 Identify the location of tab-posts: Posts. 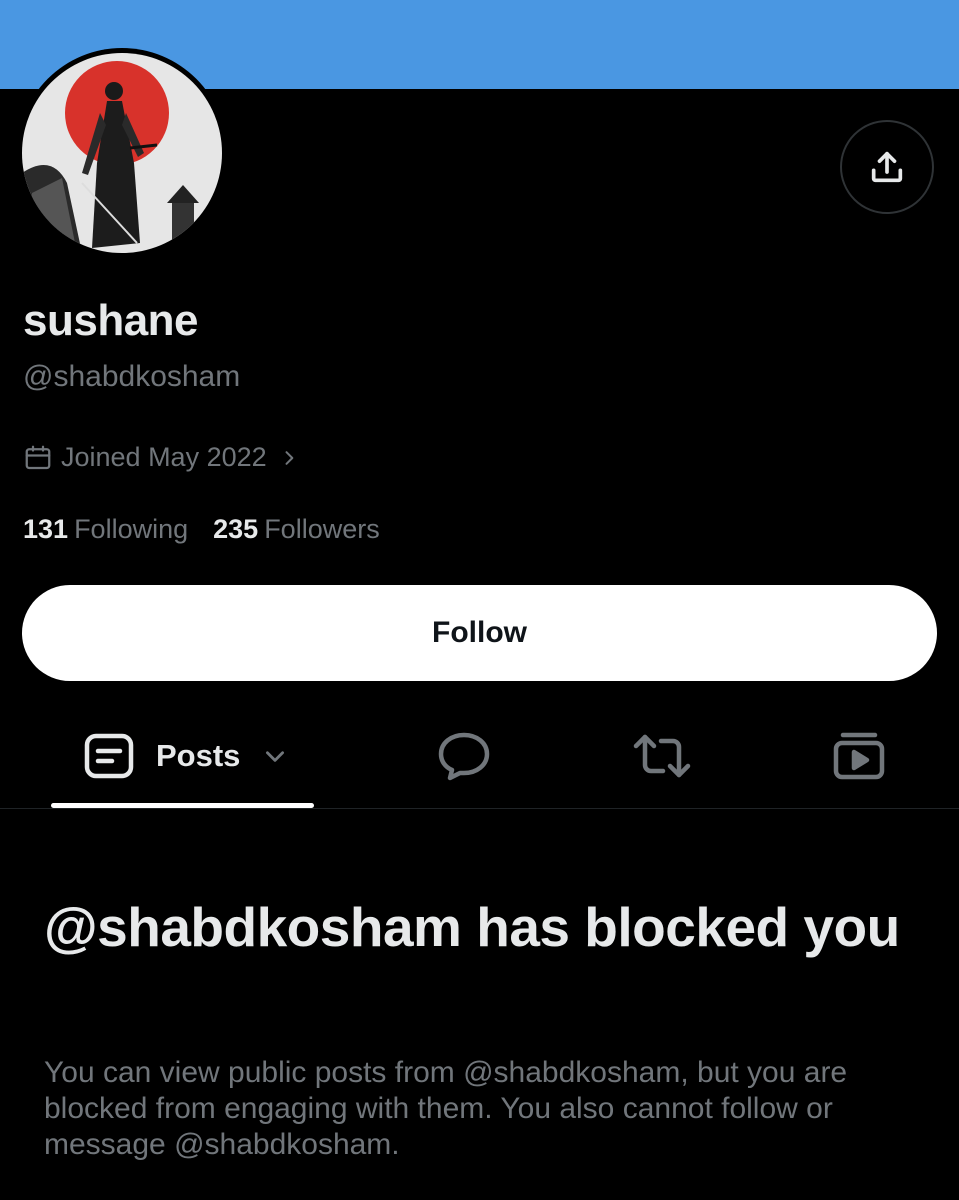
(186, 756).